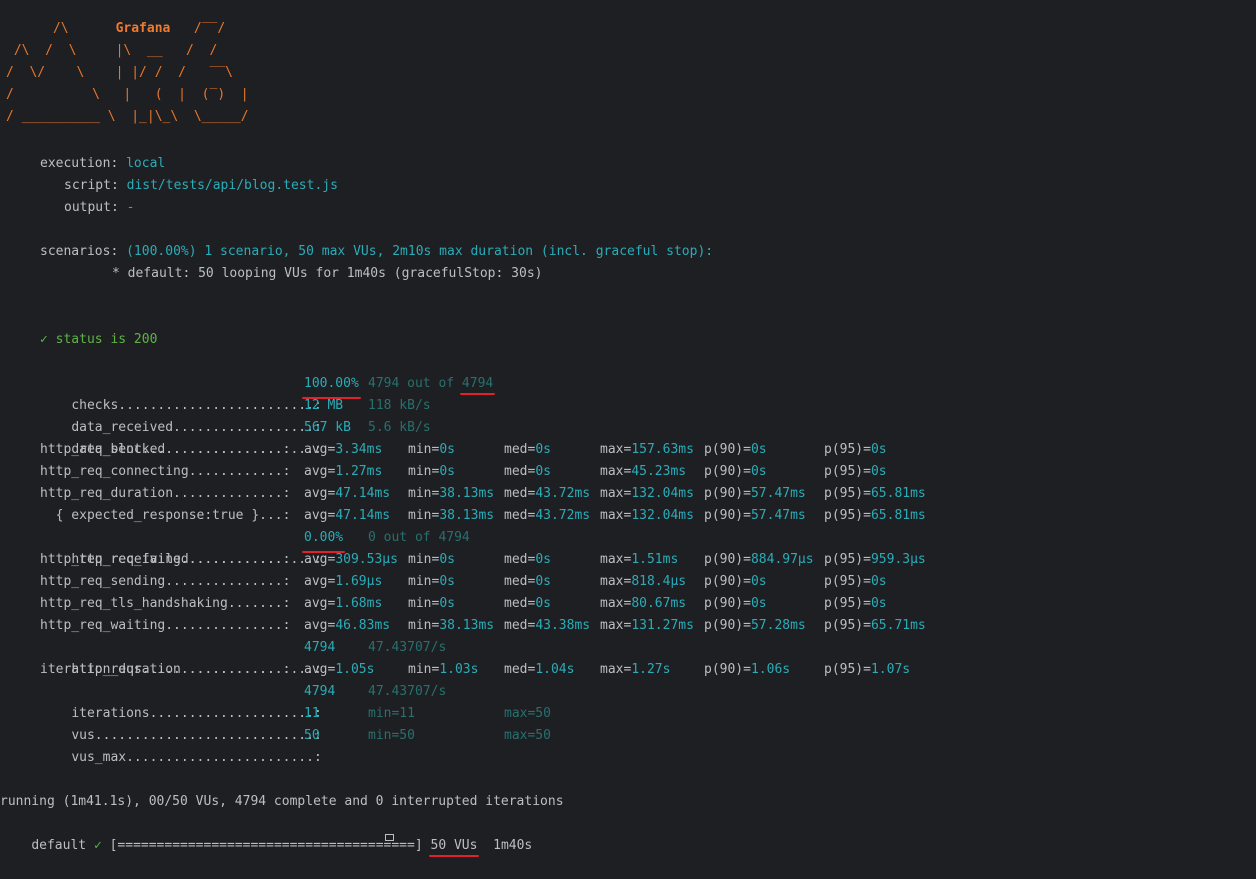 The height and width of the screenshot is (879, 1256). Describe the element at coordinates (735, 604) in the screenshot. I see `stat-p90: p(90)=0s` at that location.